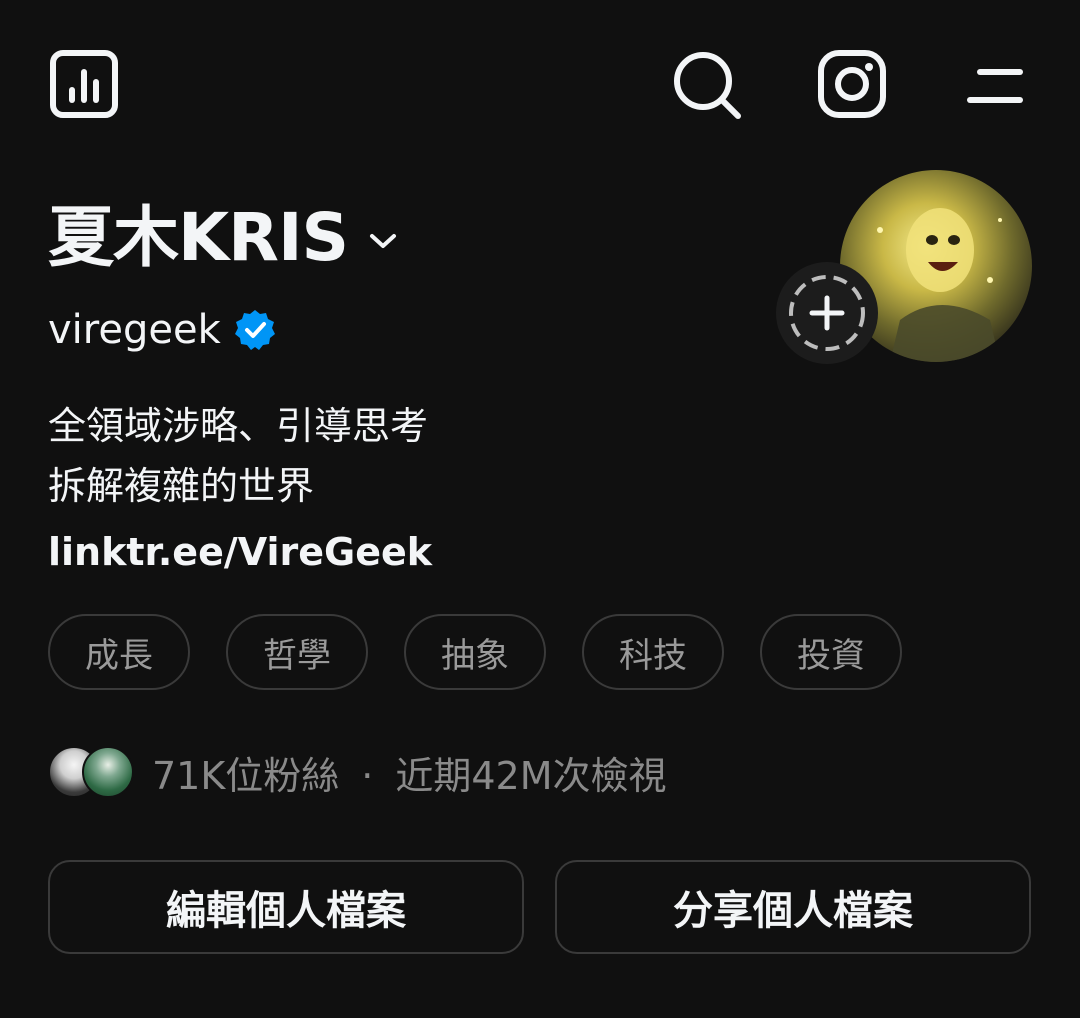 The width and height of the screenshot is (1080, 1018). I want to click on display-name: 夏木KRIS, so click(198, 237).